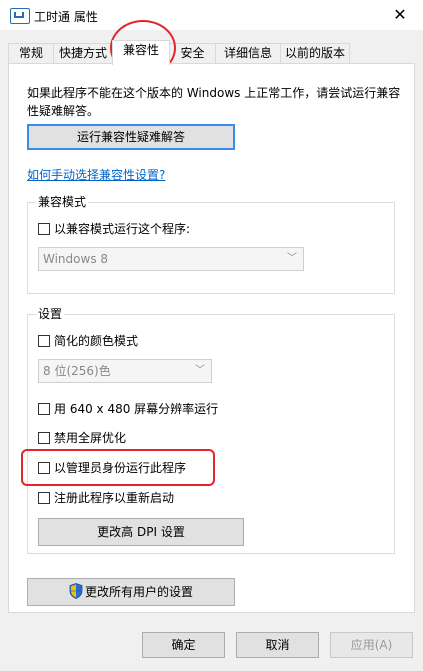  Describe the element at coordinates (171, 259) in the screenshot. I see `os-version-select: Windows 8 ﹀` at that location.